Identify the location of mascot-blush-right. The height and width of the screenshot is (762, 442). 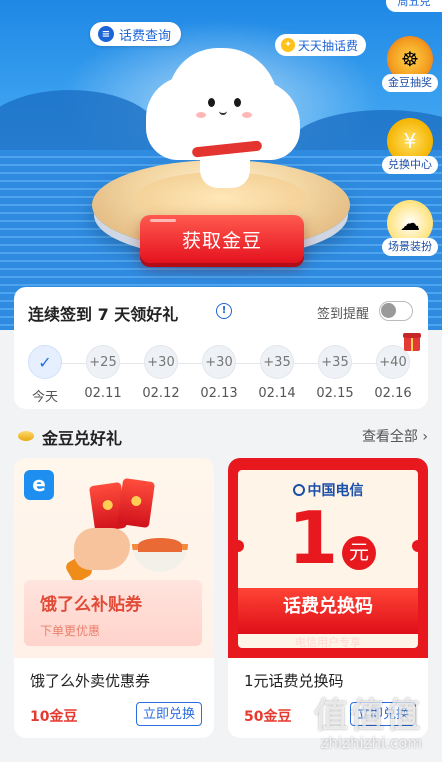
(247, 115).